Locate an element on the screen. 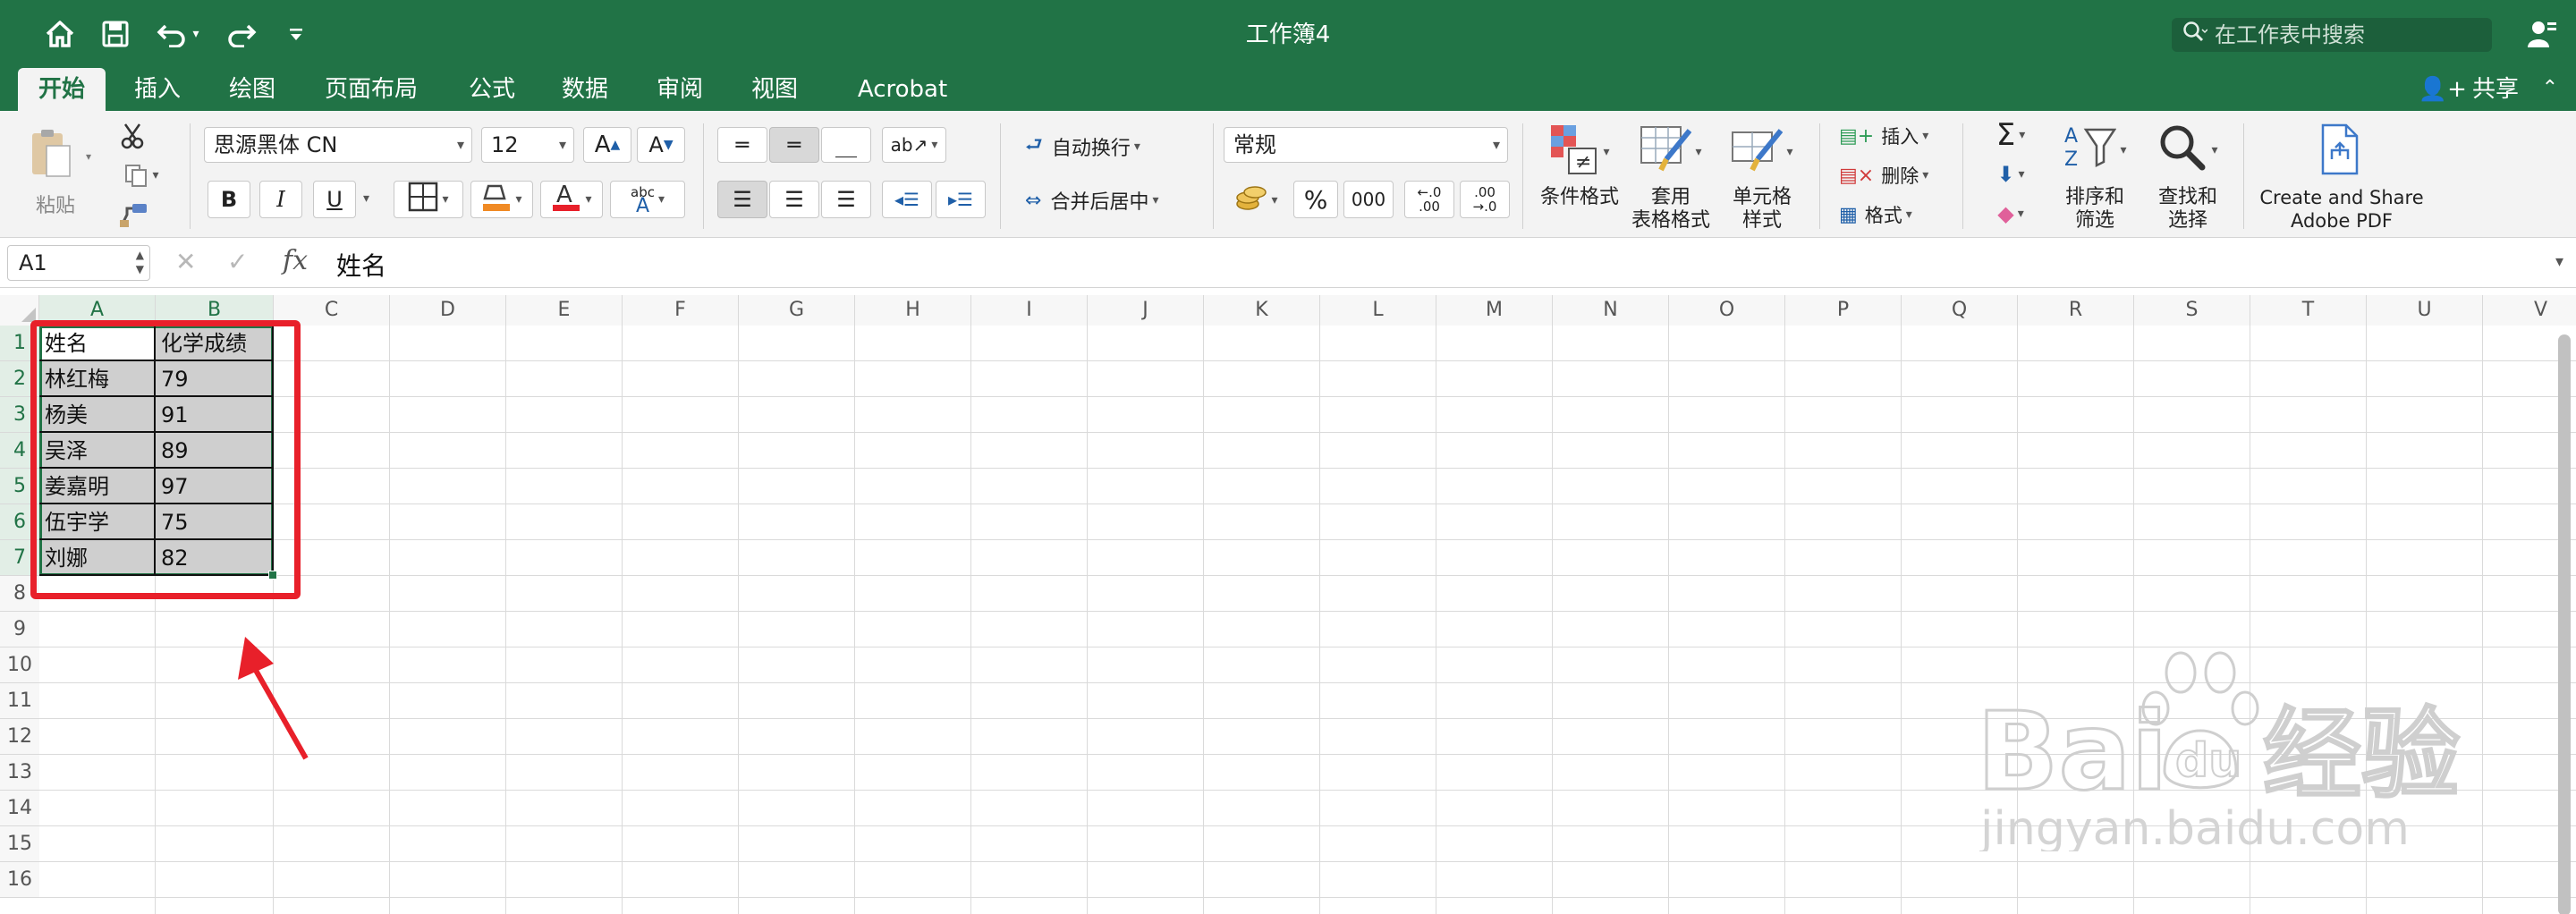 This screenshot has width=2576, height=914. autosum-button: Σ ▾ is located at coordinates (2011, 135).